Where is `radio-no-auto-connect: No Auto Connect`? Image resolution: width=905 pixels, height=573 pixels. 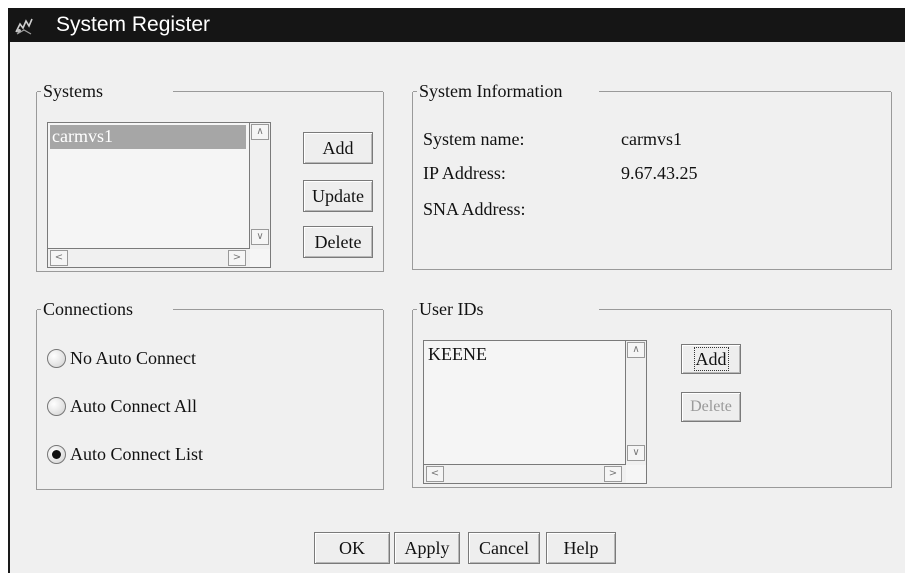
radio-no-auto-connect: No Auto Connect is located at coordinates (121, 358).